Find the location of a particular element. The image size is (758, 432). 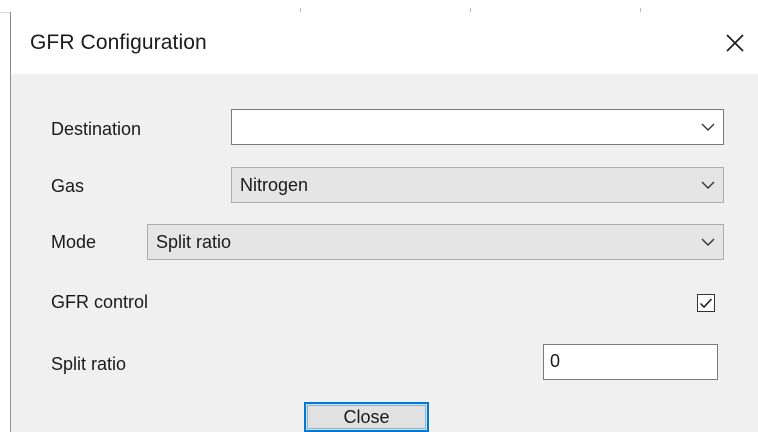

checkmark-icon is located at coordinates (706, 303).